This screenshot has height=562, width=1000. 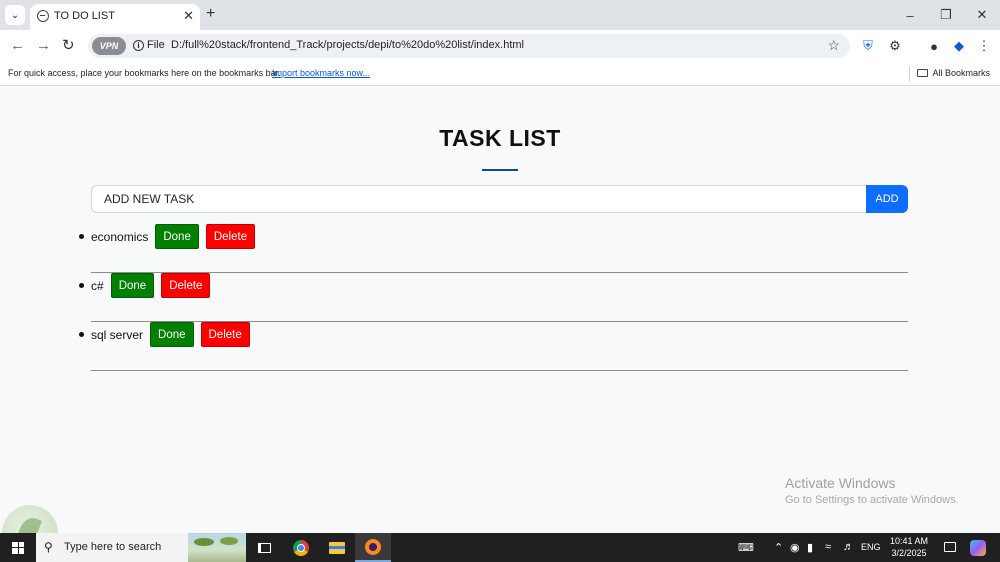 I want to click on task-row: sql server Done Delete, so click(x=170, y=334).